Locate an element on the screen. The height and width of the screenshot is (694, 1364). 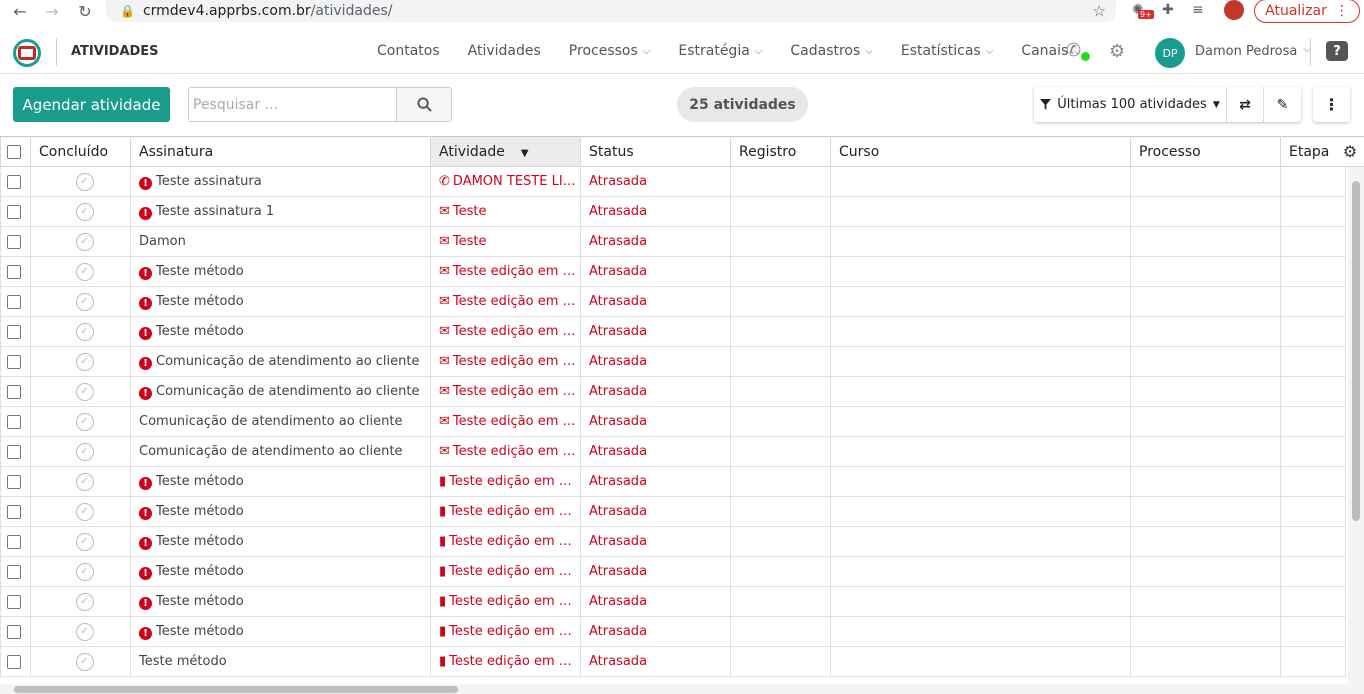
vertical-scrollbar is located at coordinates (1356, 425).